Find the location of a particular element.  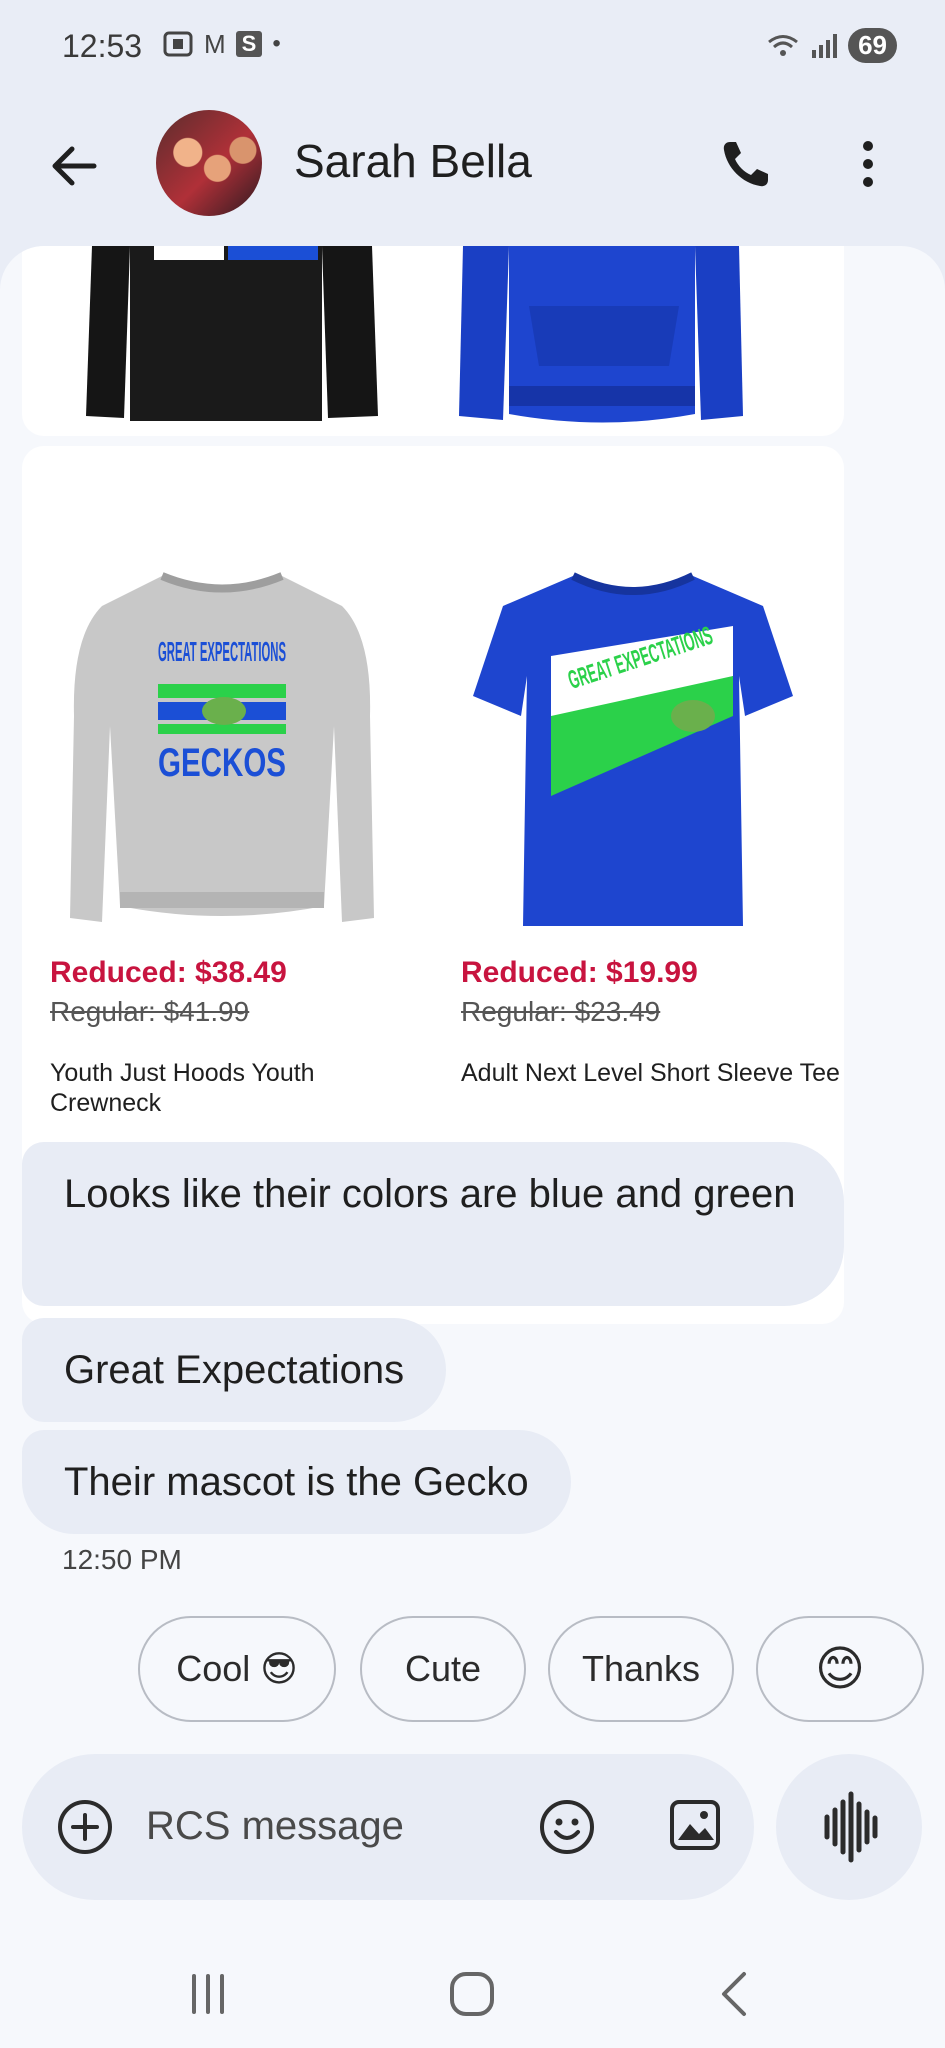

message-input is located at coordinates (346, 1826).